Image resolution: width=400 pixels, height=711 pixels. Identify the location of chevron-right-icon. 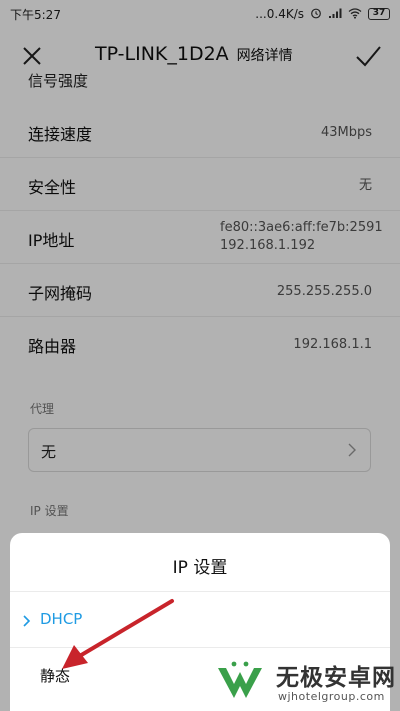
(27, 620).